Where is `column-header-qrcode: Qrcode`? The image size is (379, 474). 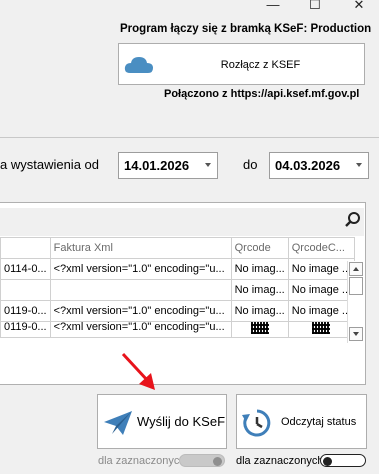
column-header-qrcode: Qrcode is located at coordinates (259, 248).